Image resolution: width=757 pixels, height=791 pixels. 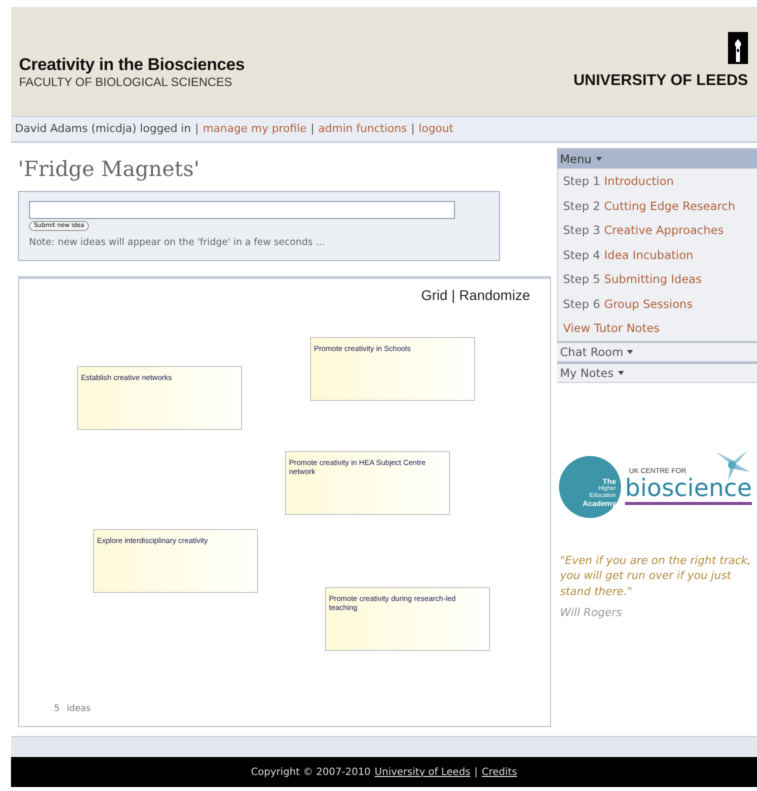 I want to click on login-status: David Adams (micdja) logged in, so click(x=103, y=128).